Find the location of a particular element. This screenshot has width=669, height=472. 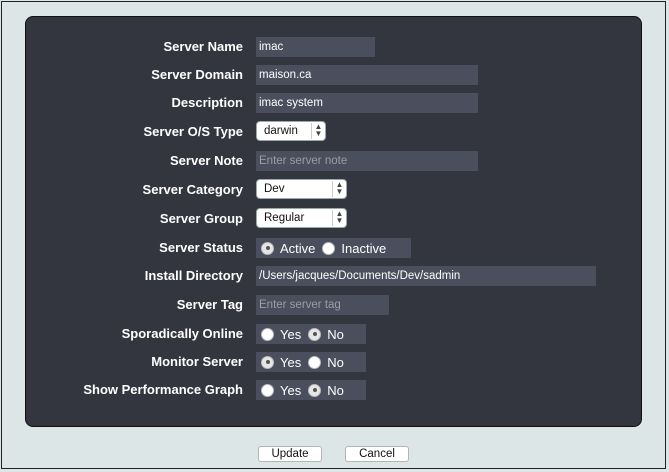

server-note-label: Server Note is located at coordinates (206, 160).